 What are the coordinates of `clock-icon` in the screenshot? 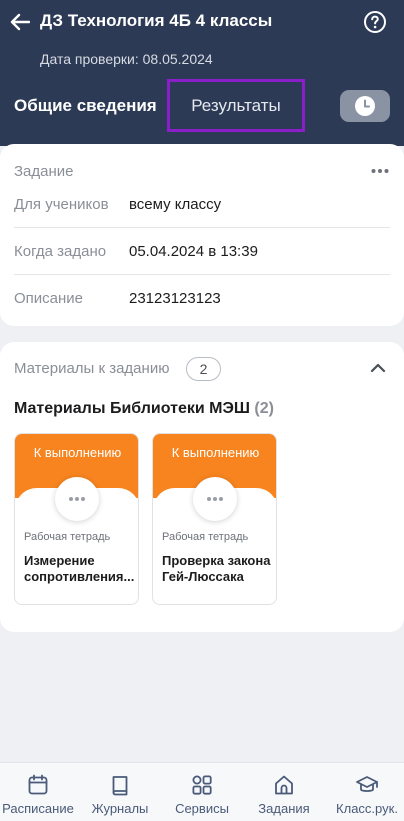 It's located at (365, 106).